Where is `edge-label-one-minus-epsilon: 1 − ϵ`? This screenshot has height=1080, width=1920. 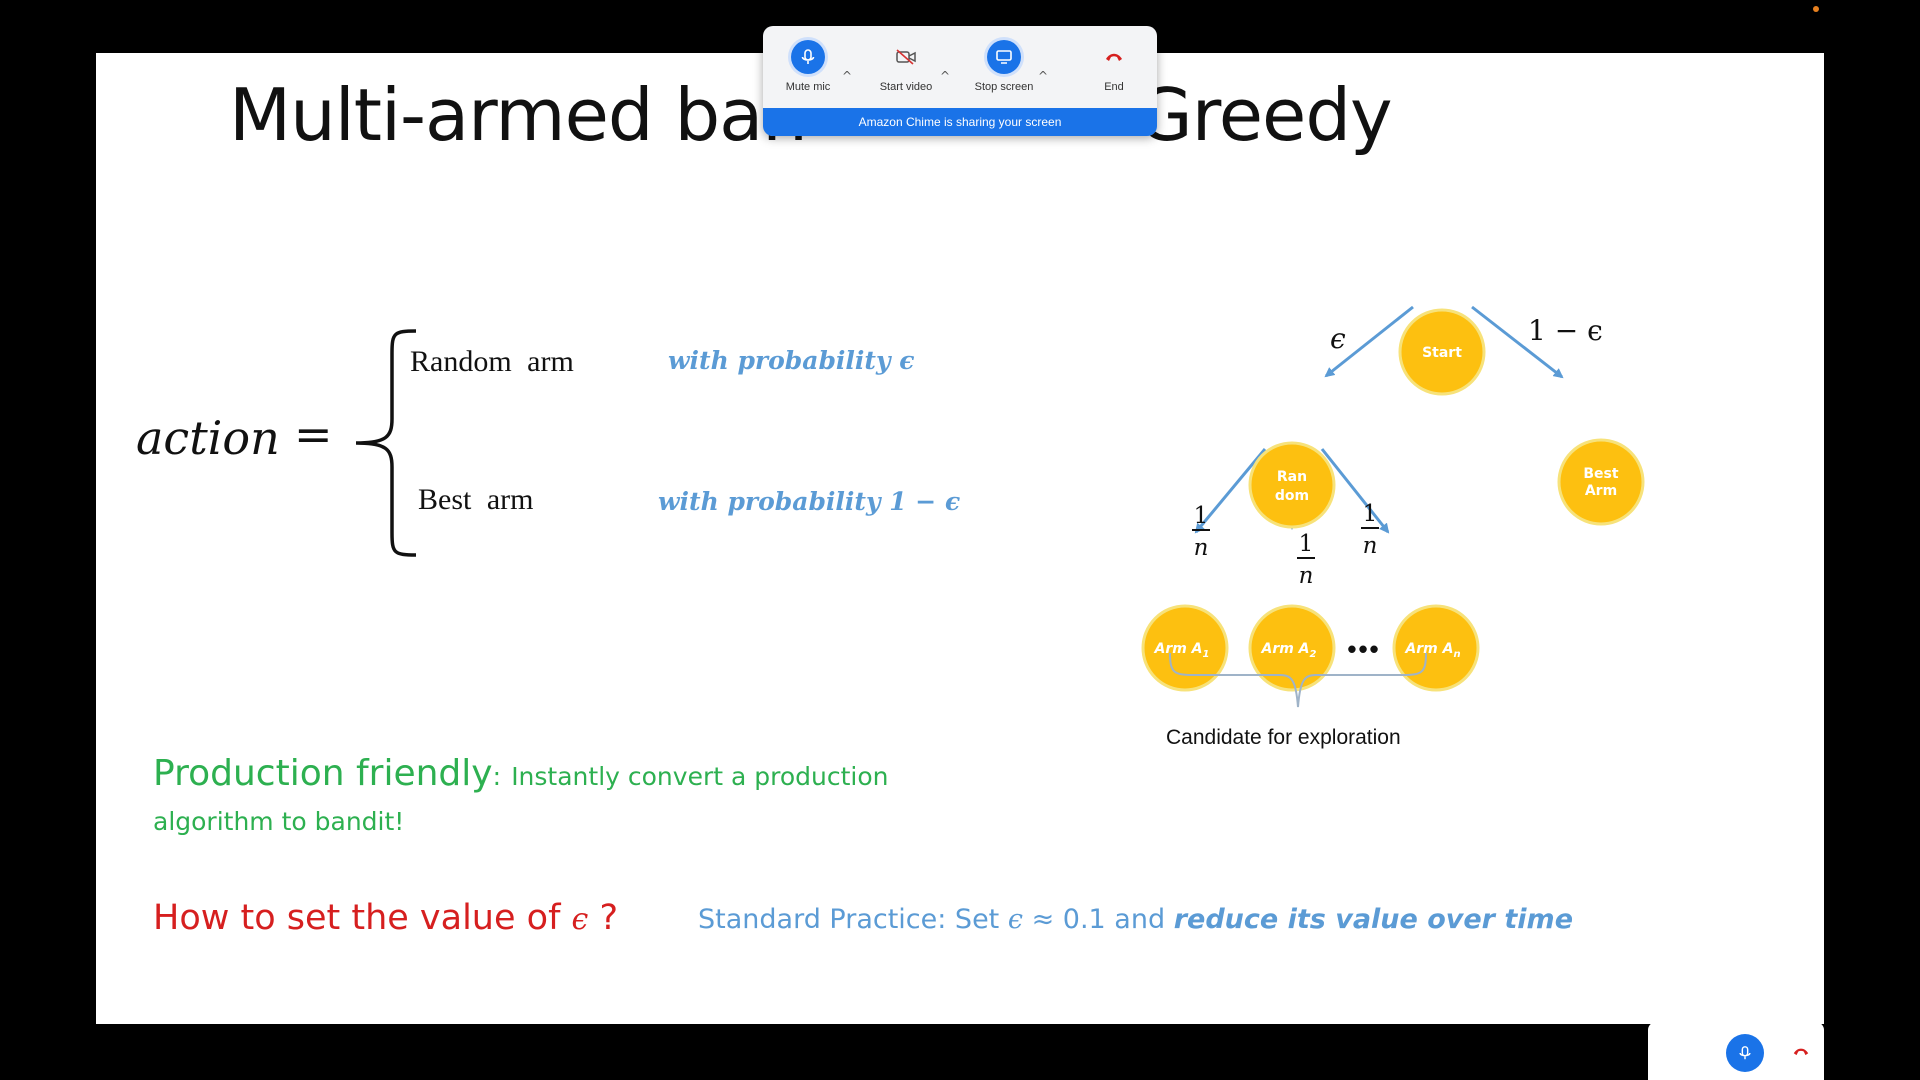 edge-label-one-minus-epsilon: 1 − ϵ is located at coordinates (1565, 330).